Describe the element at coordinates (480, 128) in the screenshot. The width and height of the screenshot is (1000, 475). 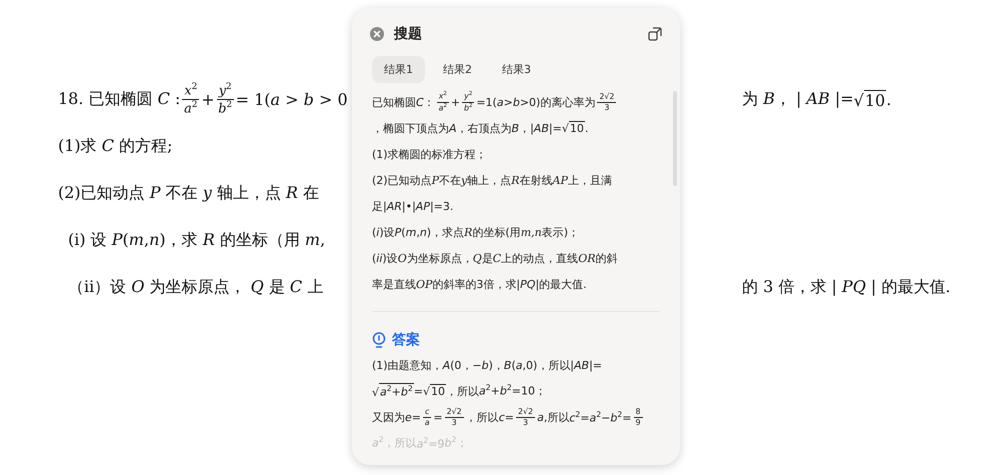
I see `question-text: ，椭圆下顶点为A，右顶点为B，|AB|=√10.` at that location.